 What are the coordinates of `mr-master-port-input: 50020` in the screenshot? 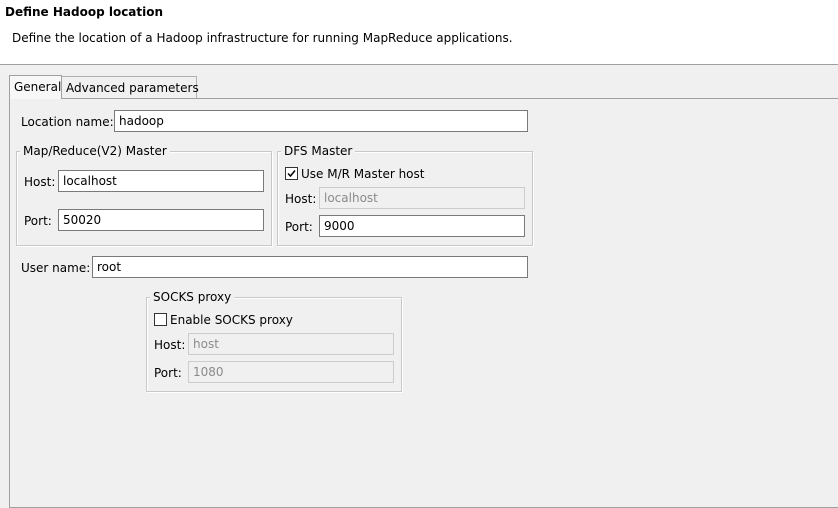 It's located at (161, 220).